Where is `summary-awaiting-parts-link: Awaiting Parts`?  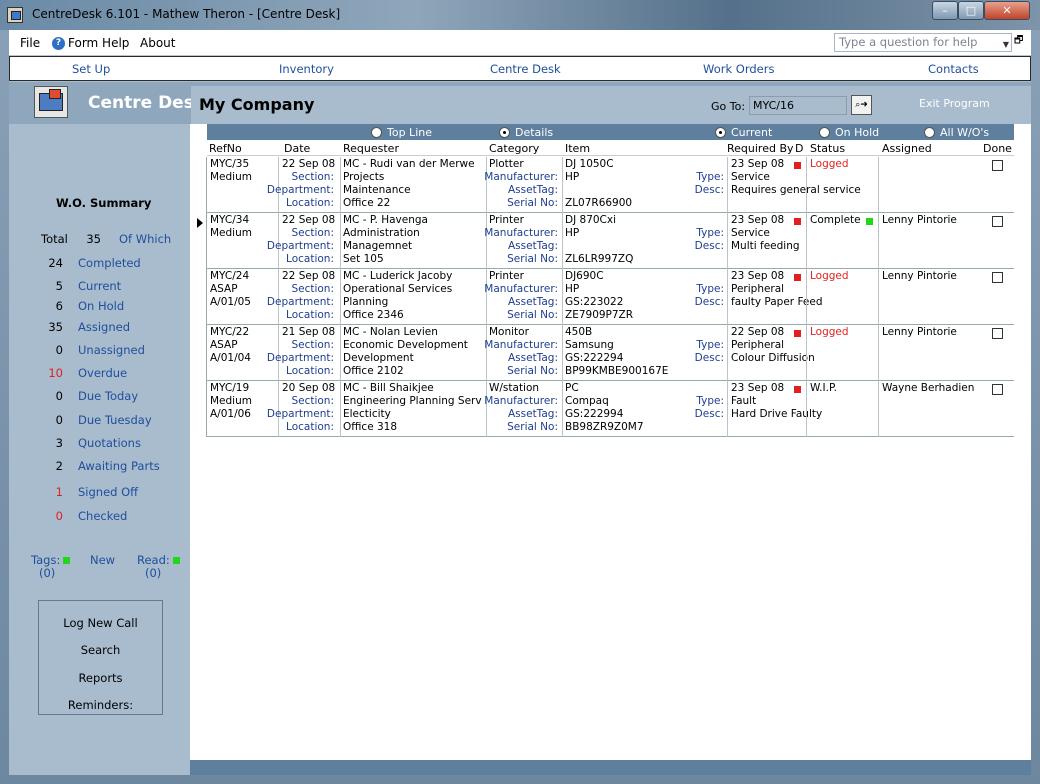
summary-awaiting-parts-link: Awaiting Parts is located at coordinates (119, 466).